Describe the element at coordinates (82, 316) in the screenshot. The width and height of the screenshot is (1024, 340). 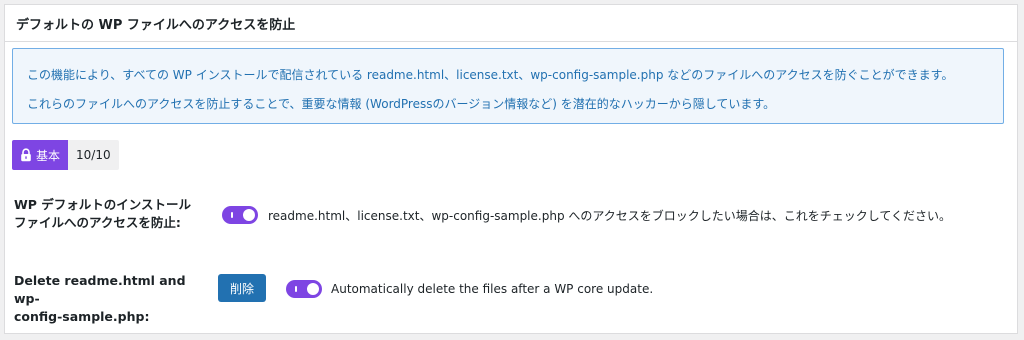
I see `delete-files-label-line-2: config-sample.php:` at that location.